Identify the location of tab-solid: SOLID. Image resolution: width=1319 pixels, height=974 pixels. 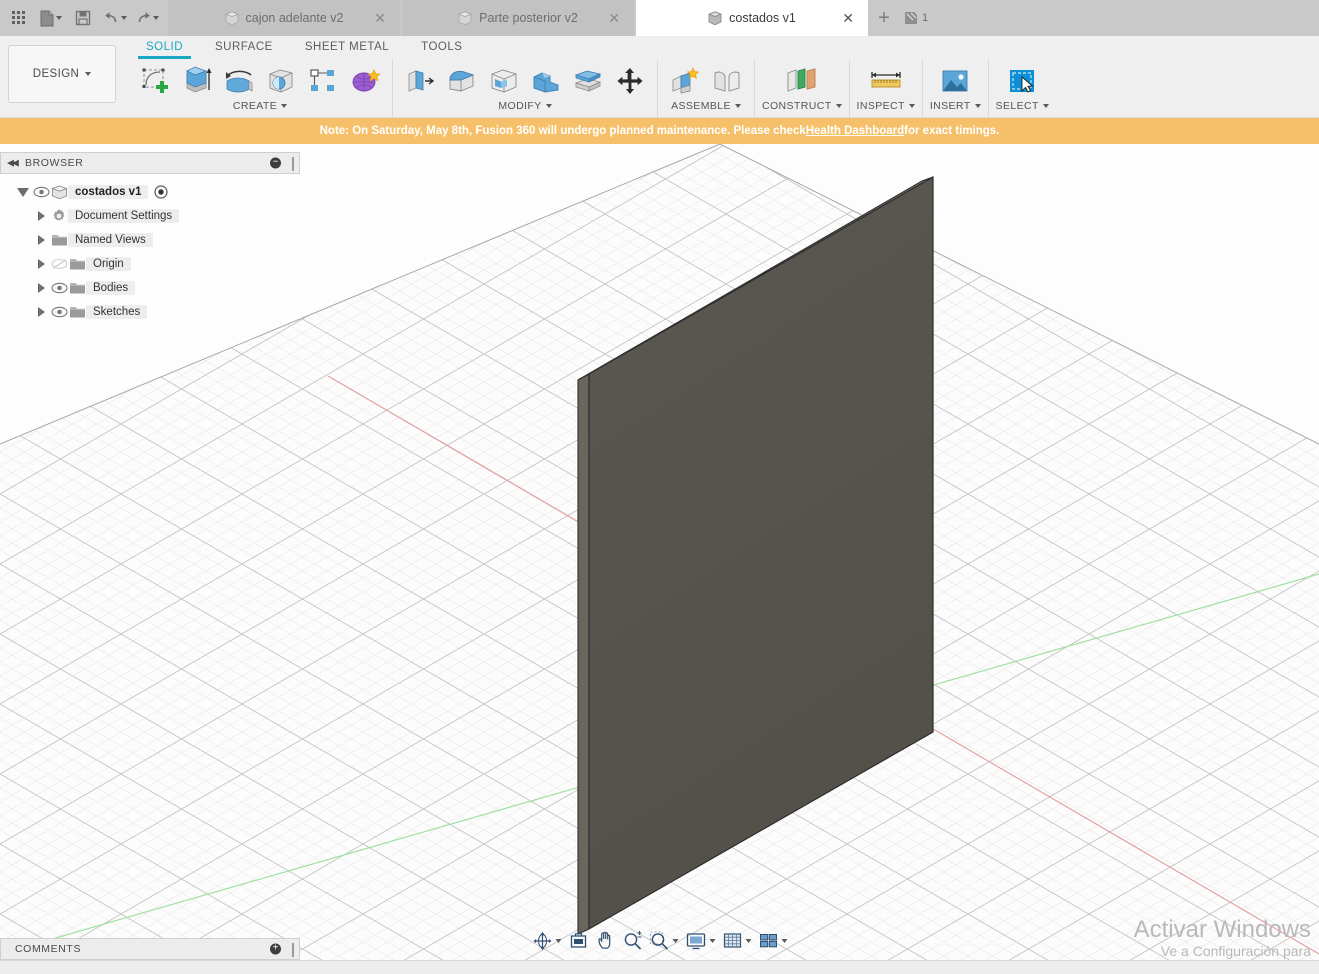
(164, 48).